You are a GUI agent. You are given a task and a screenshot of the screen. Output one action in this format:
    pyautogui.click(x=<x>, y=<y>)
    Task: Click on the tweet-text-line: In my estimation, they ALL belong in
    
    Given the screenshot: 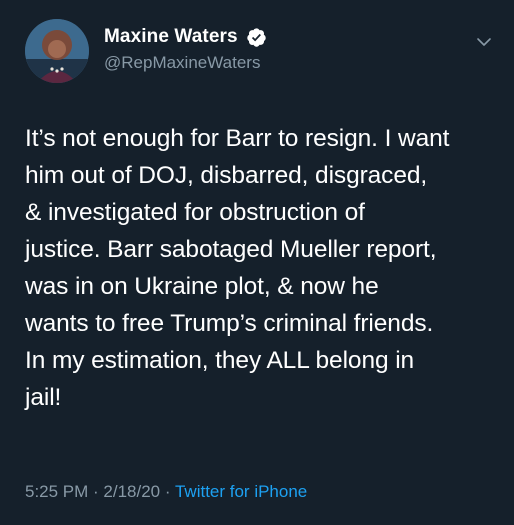 What is the action you would take?
    pyautogui.click(x=220, y=360)
    